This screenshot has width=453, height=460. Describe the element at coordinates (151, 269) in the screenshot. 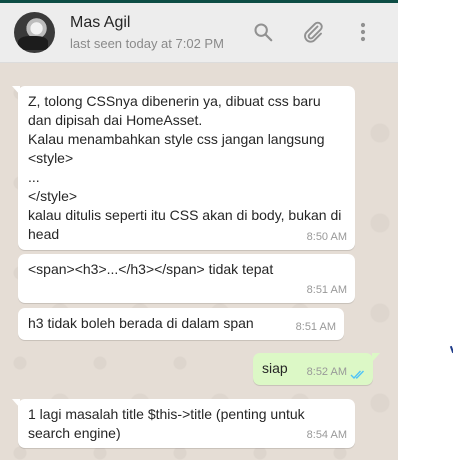

I see `message-text: <span><h3>...</h3></span> tidak tepat` at that location.